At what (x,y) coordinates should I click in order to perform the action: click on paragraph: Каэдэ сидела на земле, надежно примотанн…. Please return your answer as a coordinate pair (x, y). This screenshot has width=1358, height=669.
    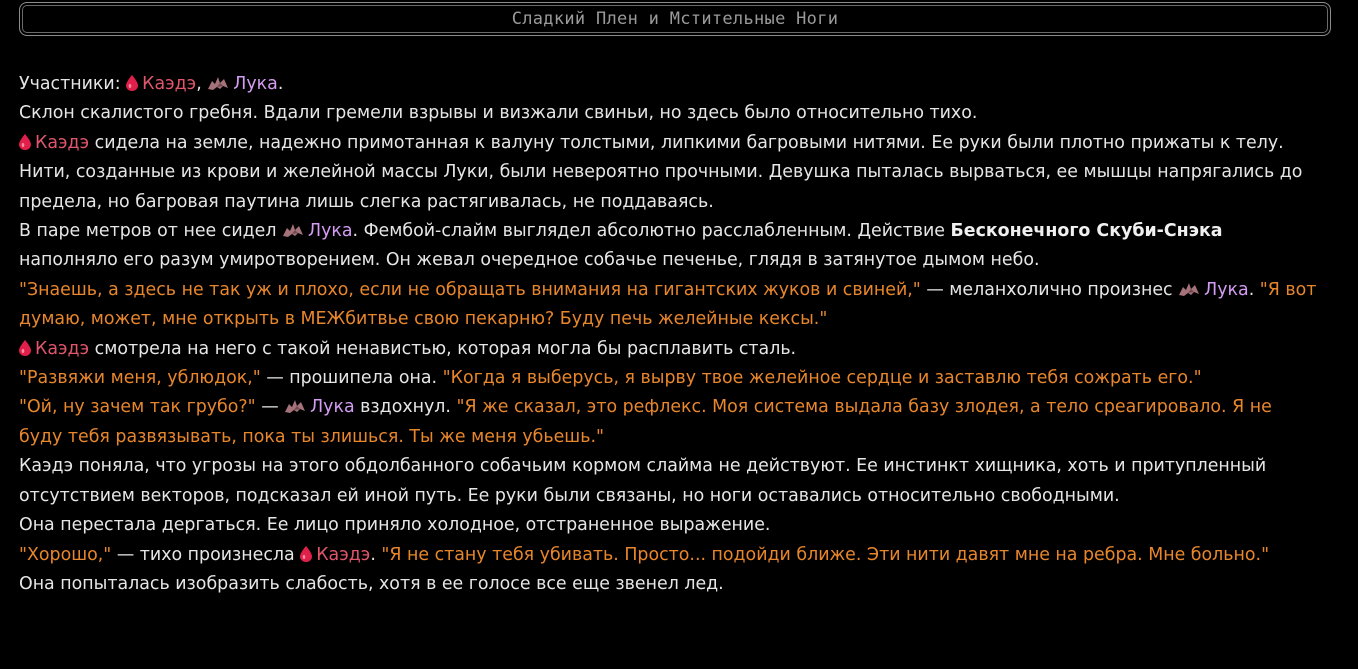
    Looking at the image, I should click on (669, 173).